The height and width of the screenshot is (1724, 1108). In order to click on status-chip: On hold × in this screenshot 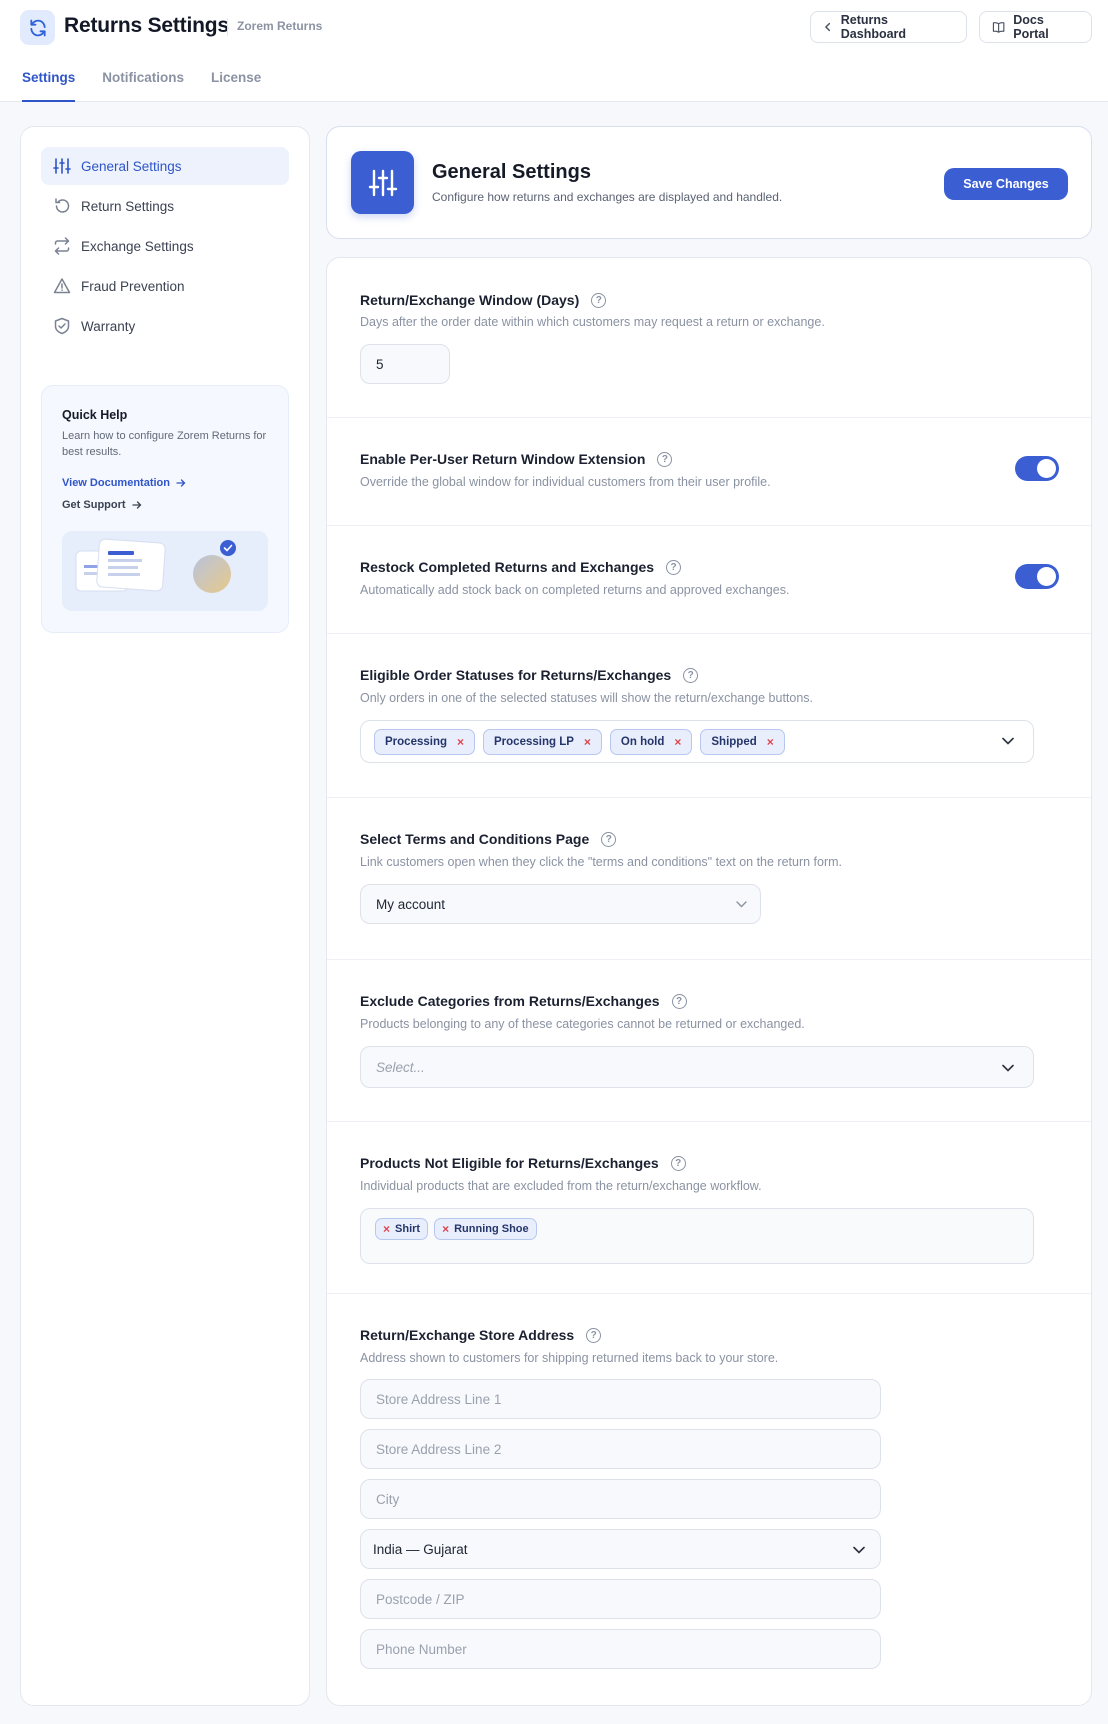, I will do `click(651, 742)`.